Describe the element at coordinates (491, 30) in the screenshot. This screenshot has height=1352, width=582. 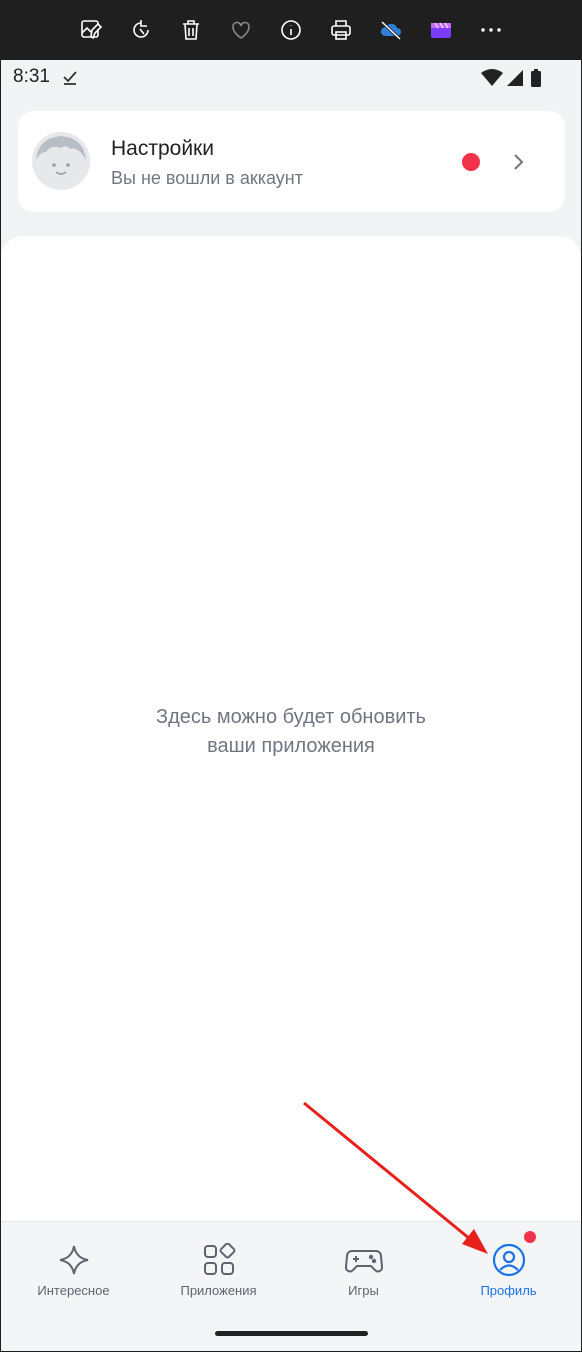
I see `more-icon` at that location.